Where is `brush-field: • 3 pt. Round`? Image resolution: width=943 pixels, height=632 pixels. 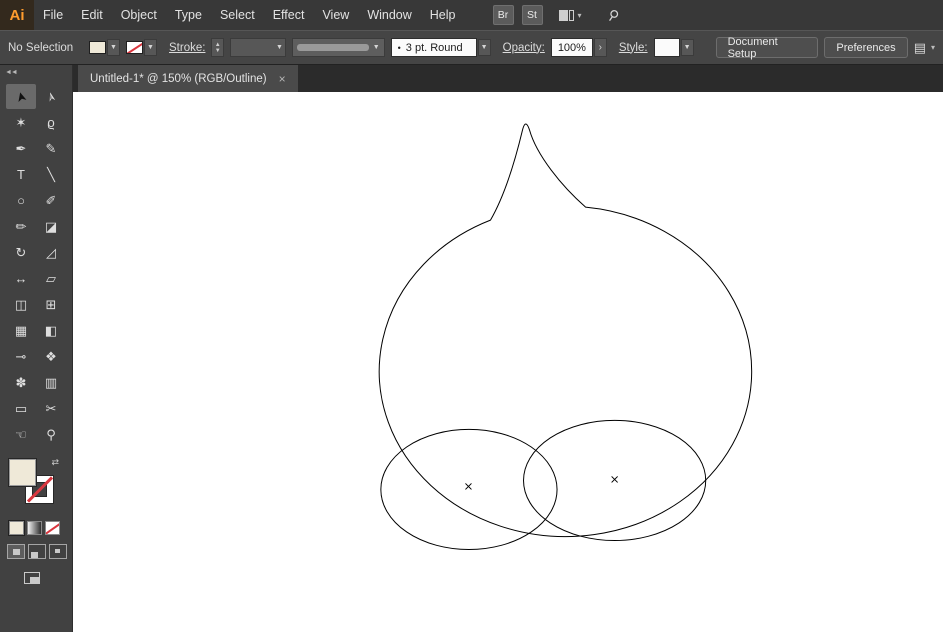
brush-field: • 3 pt. Round is located at coordinates (433, 47).